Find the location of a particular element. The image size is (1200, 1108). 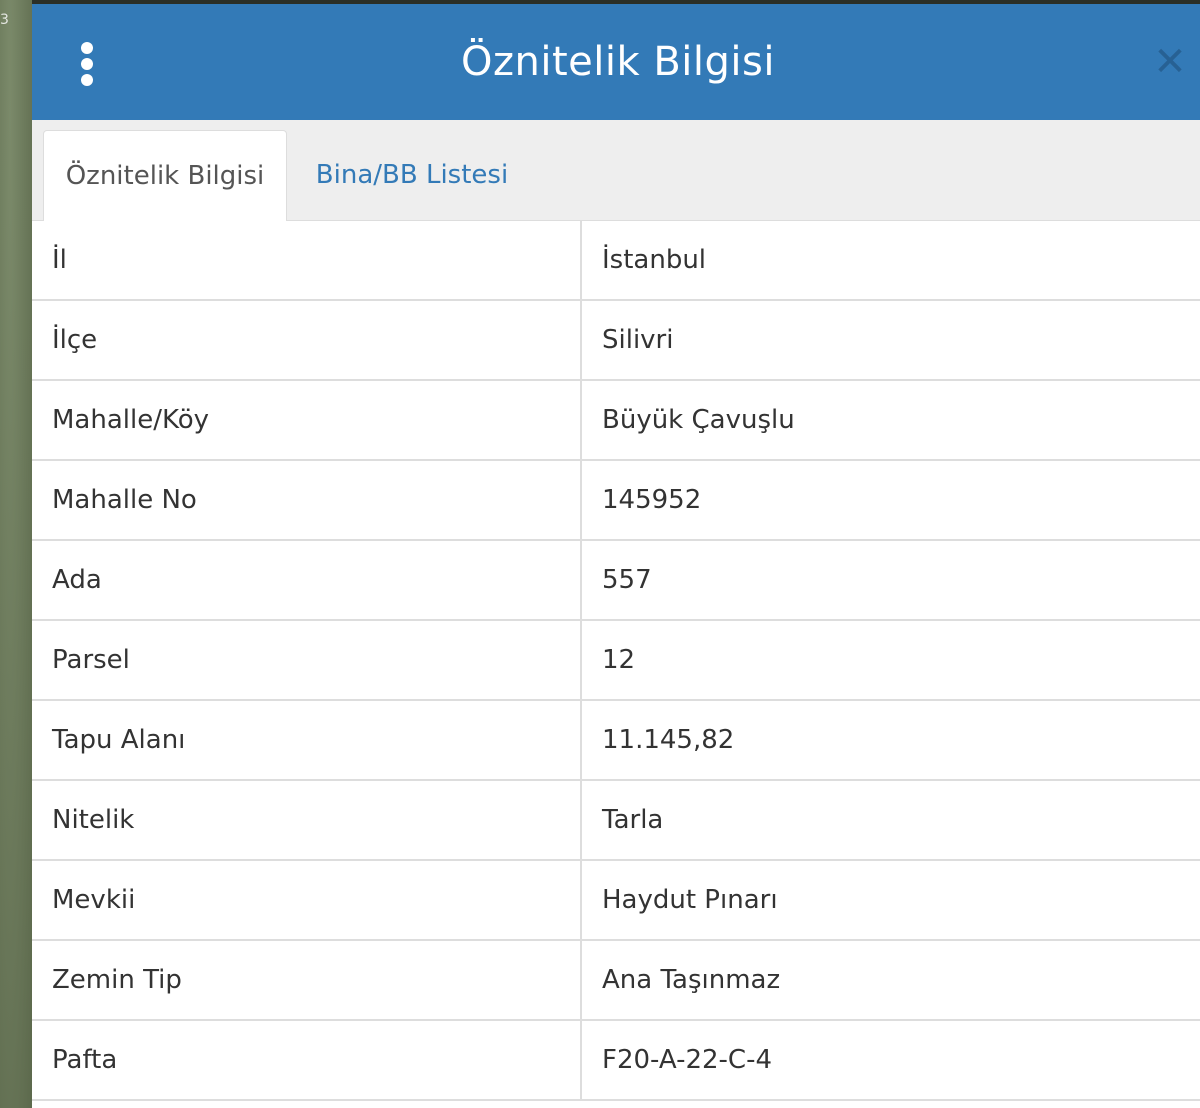

table-row: İl İstanbul is located at coordinates (616, 261).